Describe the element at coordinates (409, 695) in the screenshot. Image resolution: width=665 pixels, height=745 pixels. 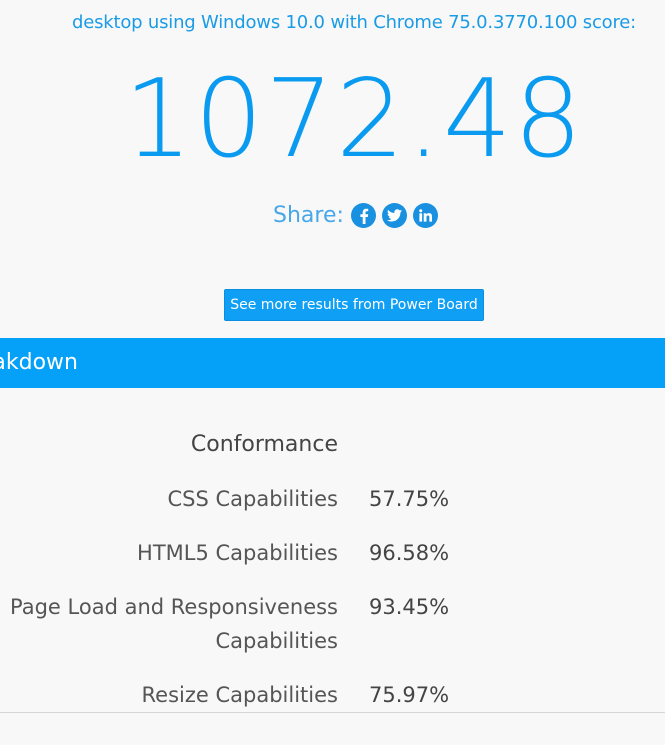
I see `row-value: 75.97%` at that location.